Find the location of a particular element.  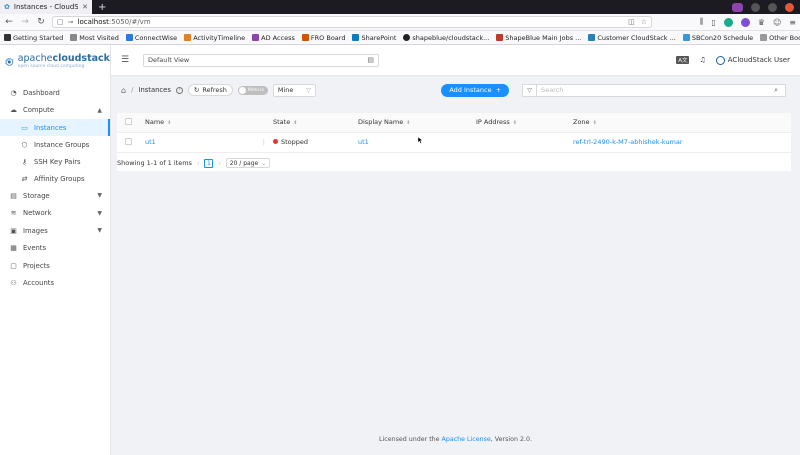

user-name: ACloudStack User is located at coordinates (758, 60).